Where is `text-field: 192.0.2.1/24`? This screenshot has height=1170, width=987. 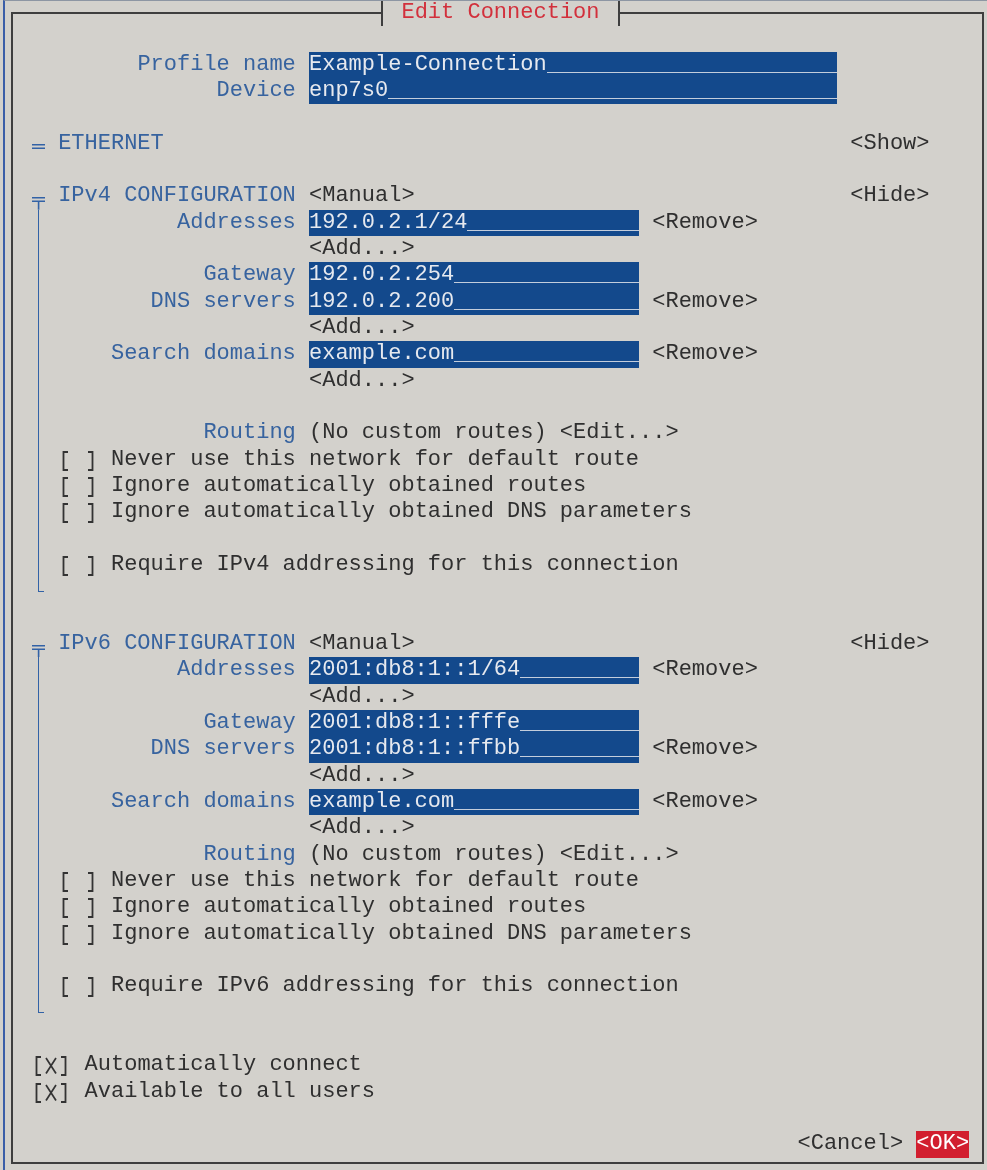
text-field: 192.0.2.1/24 is located at coordinates (474, 223).